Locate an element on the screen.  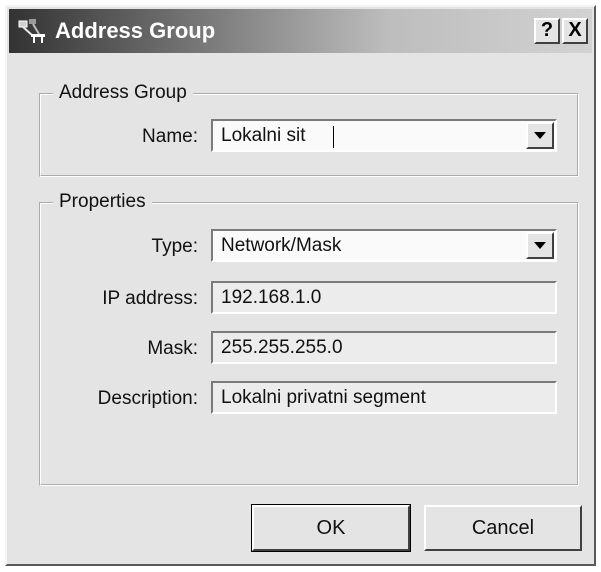
name-label: Name: is located at coordinates (170, 136).